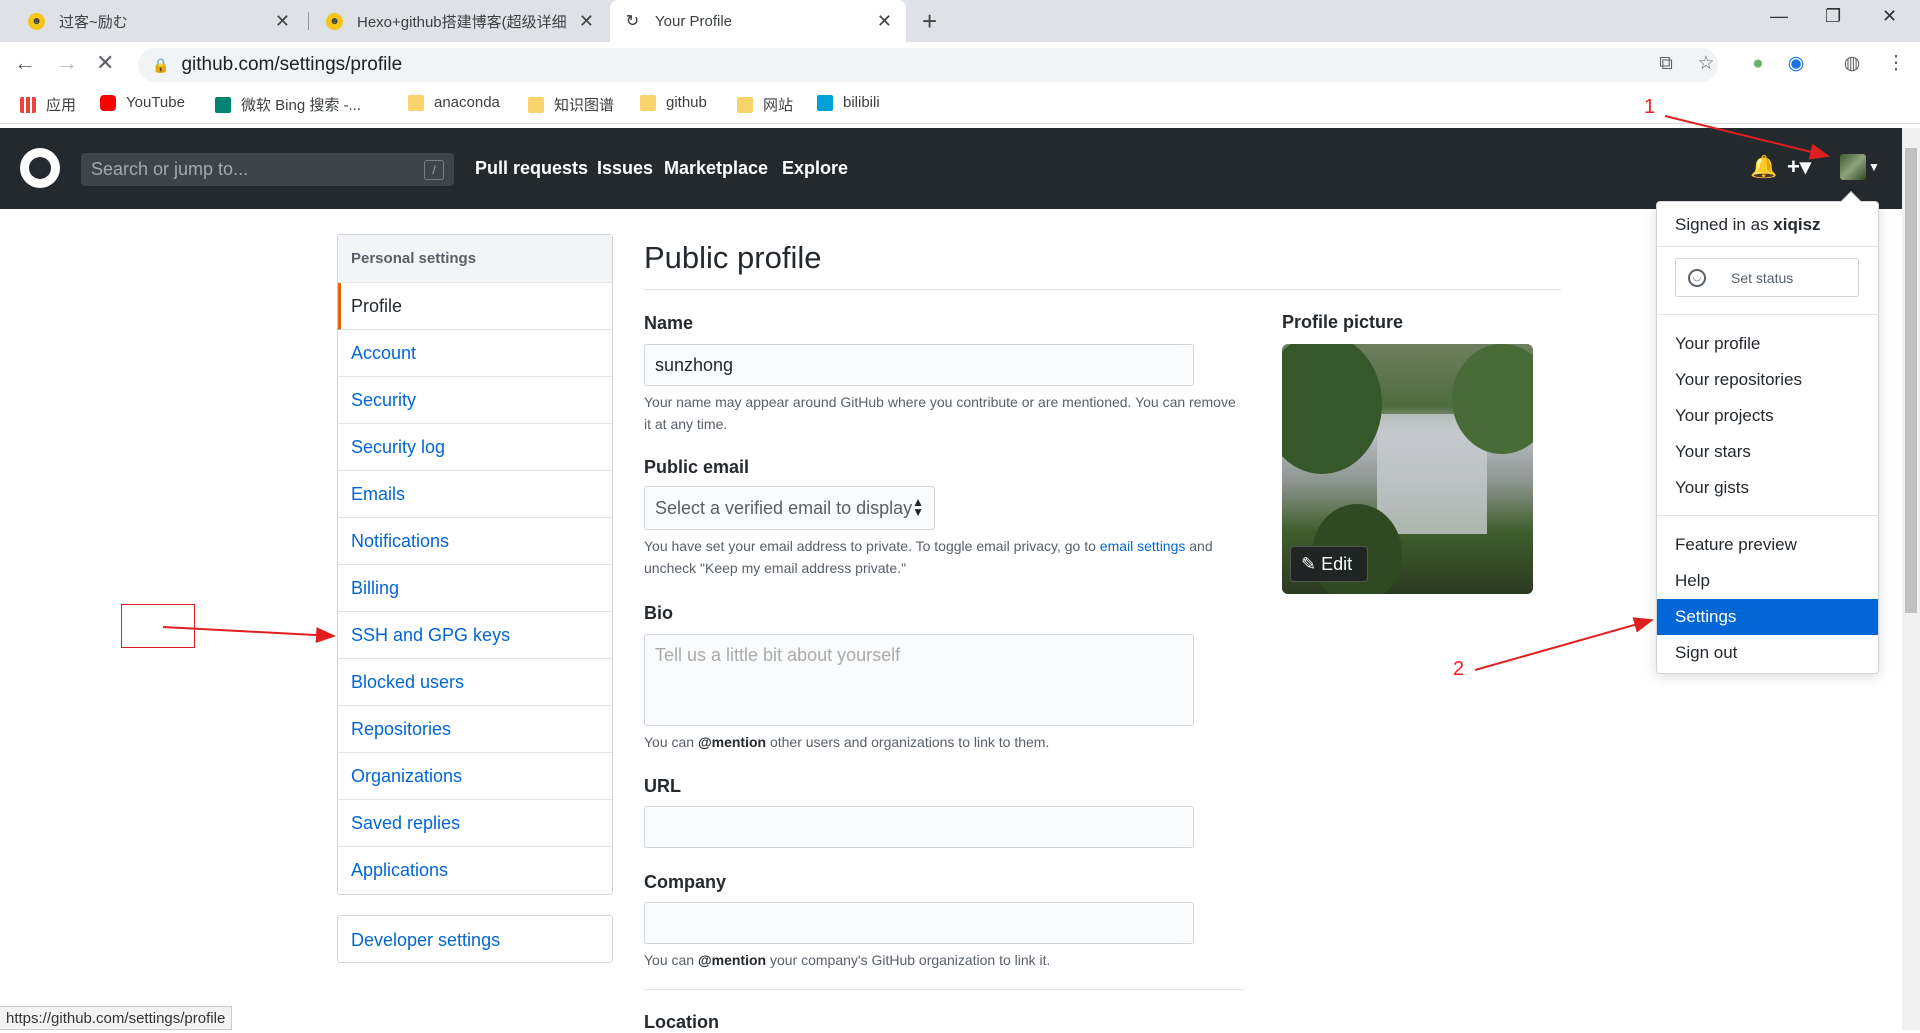 The image size is (1920, 1033). What do you see at coordinates (460, 21) in the screenshot?
I see `browser-tab: ☻ Hexo+github搭建博客(超级详细 ✕` at bounding box center [460, 21].